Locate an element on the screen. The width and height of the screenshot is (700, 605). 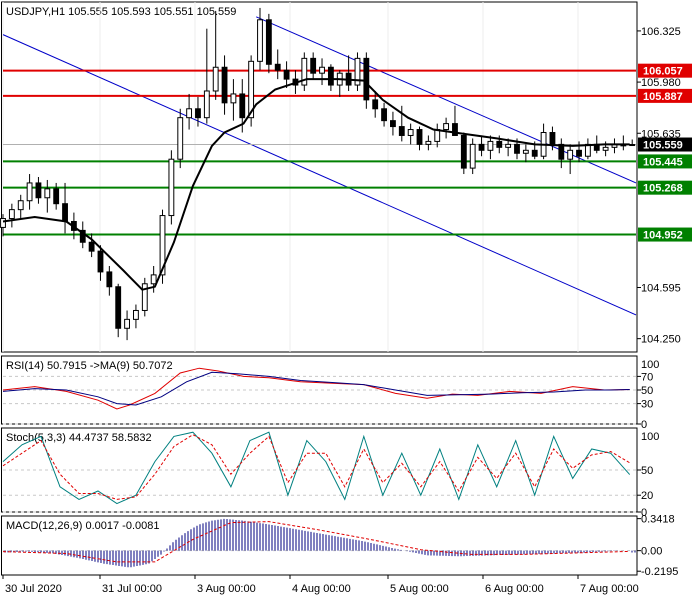
x-tick-label: 30 Jul 2020 is located at coordinates (33, 589).